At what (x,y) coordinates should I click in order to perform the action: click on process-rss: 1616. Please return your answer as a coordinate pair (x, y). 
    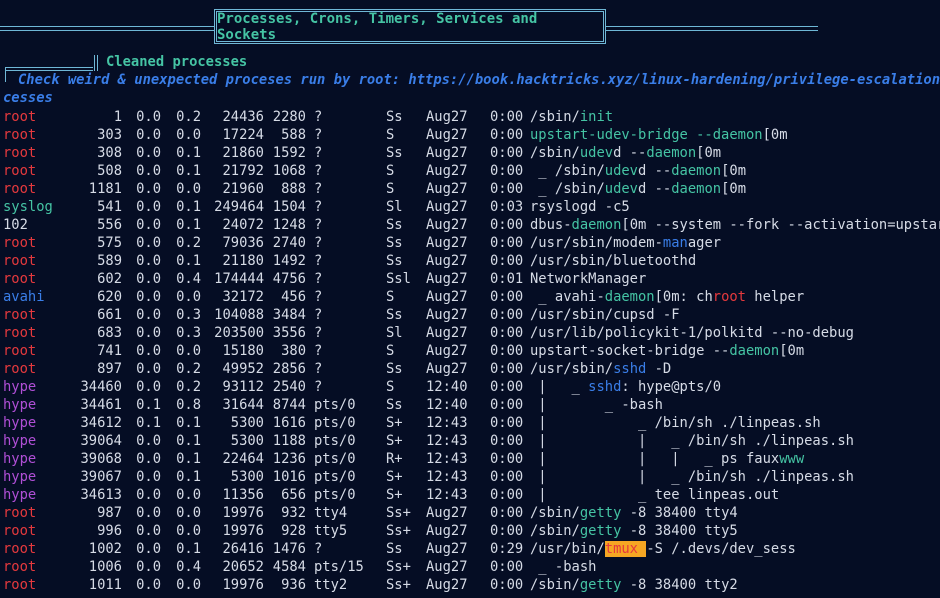
    Looking at the image, I should click on (289, 423).